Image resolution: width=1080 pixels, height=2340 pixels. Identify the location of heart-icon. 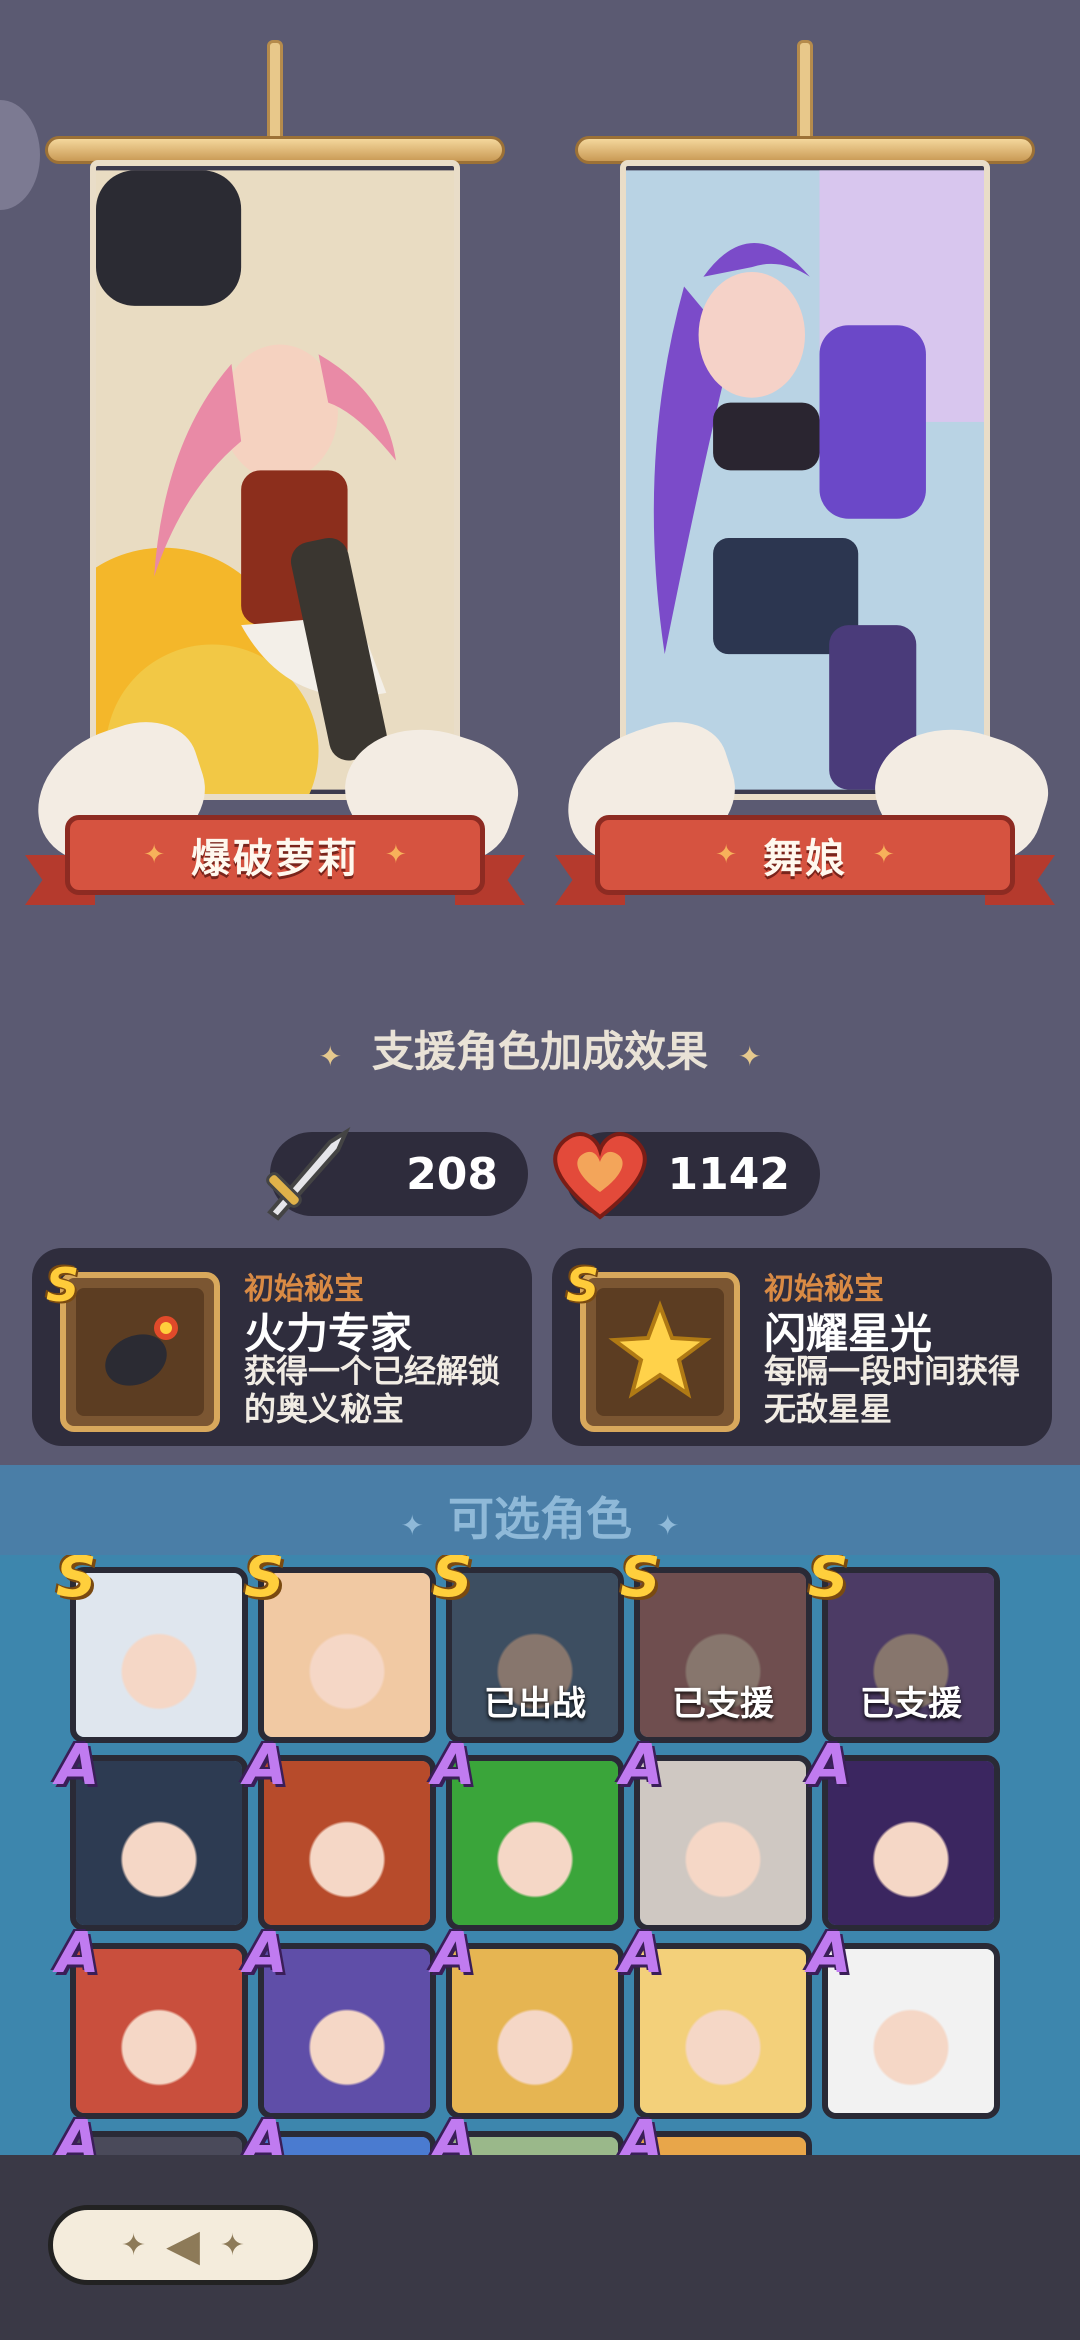
(600, 1176).